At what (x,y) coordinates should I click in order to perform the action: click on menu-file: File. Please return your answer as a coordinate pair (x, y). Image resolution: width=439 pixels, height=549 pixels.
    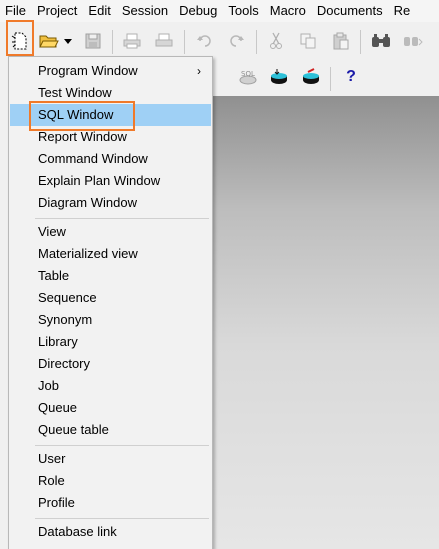
    Looking at the image, I should click on (15, 11).